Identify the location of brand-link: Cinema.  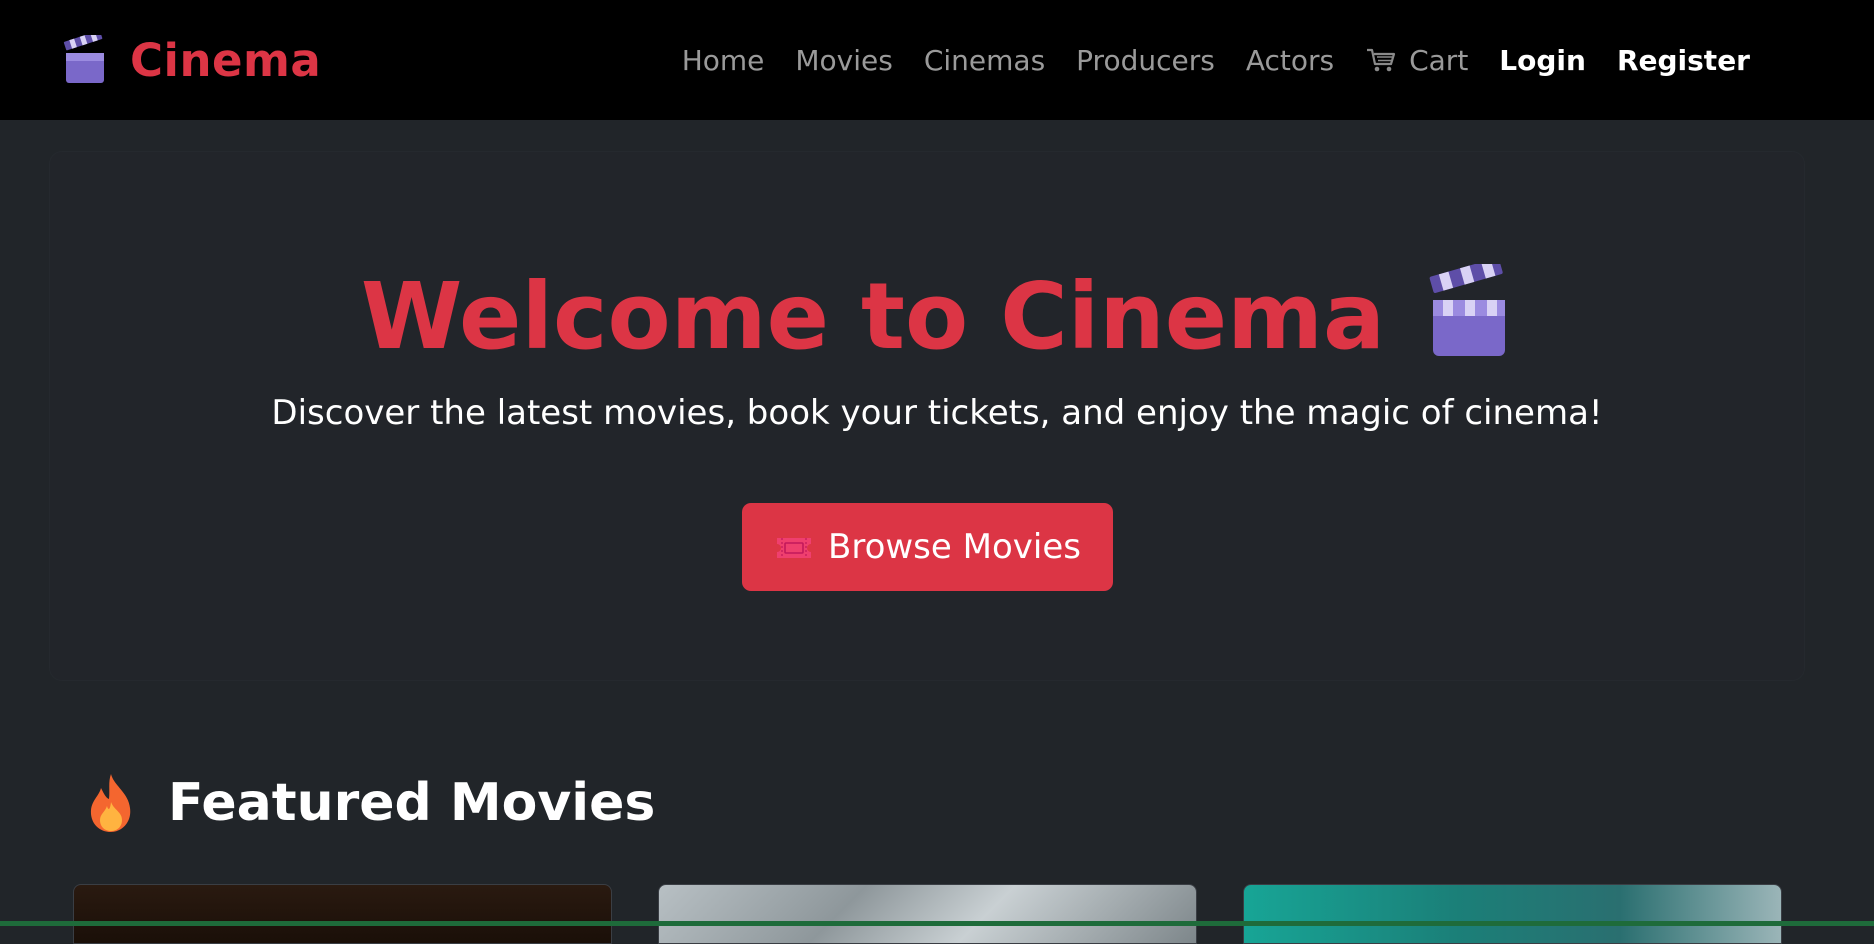
(192, 58).